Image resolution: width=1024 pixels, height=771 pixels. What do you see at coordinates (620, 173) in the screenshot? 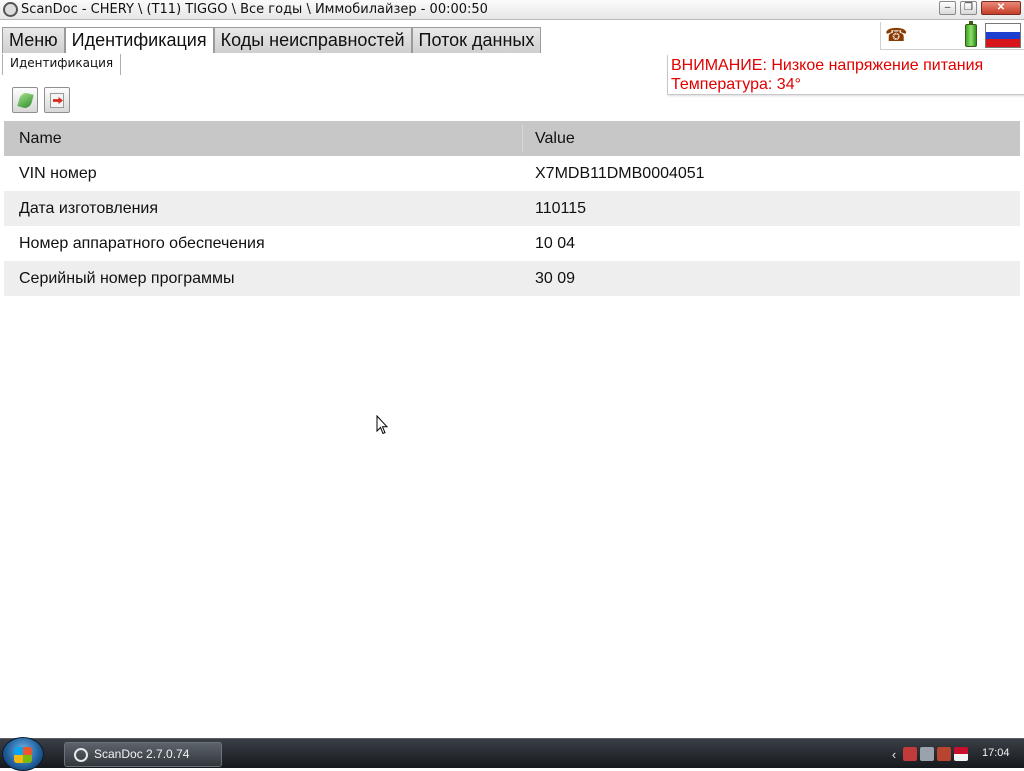
I see `row-value-cell: X7MDB11DMB0004051` at bounding box center [620, 173].